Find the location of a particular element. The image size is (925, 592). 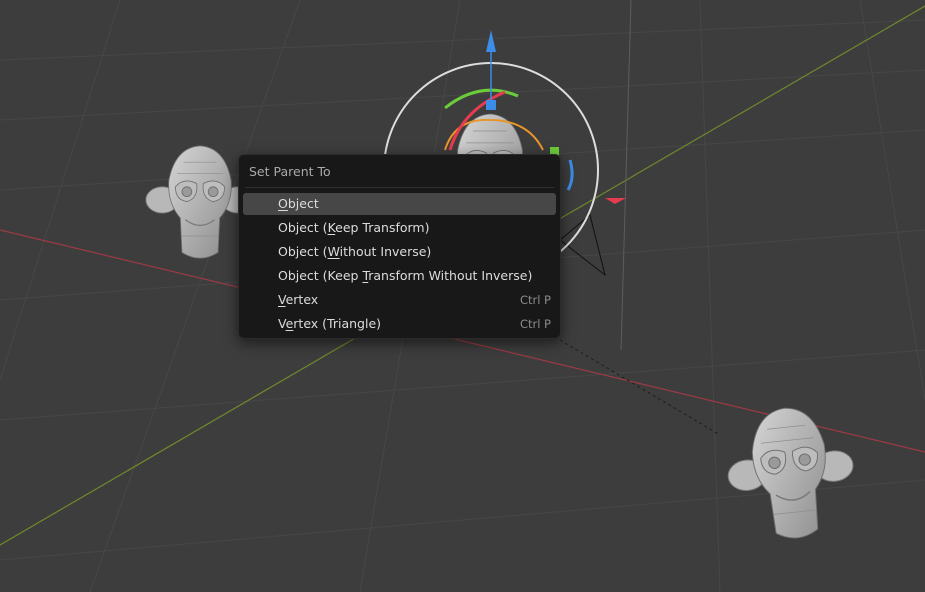

z-axis-line is located at coordinates (626, 175).